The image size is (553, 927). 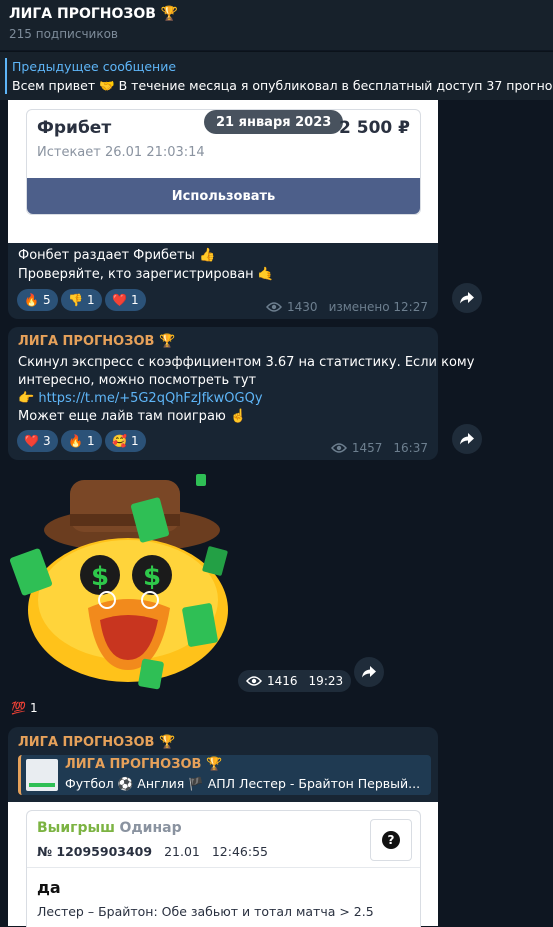 I want to click on subscriber-count: 215 подписчиков, so click(x=63, y=34).